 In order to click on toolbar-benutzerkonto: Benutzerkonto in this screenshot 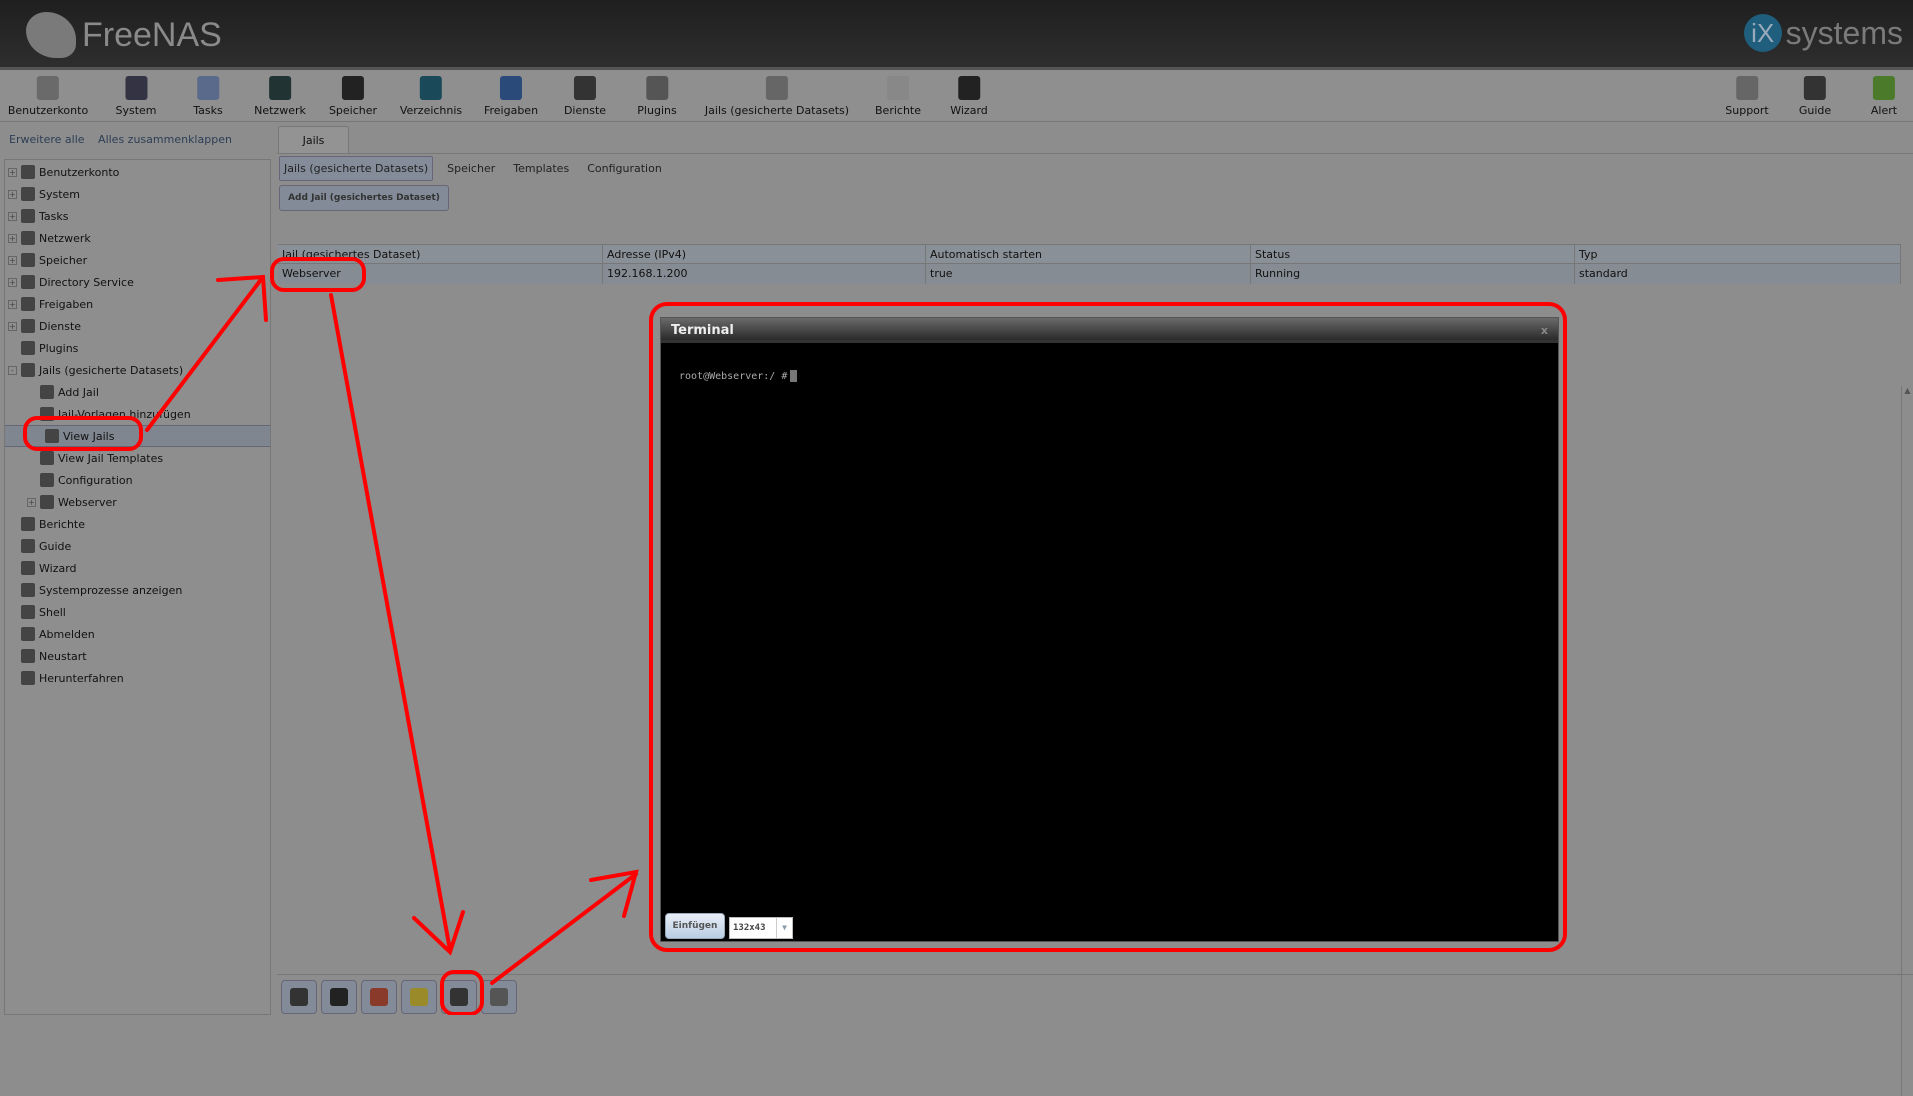, I will do `click(48, 96)`.